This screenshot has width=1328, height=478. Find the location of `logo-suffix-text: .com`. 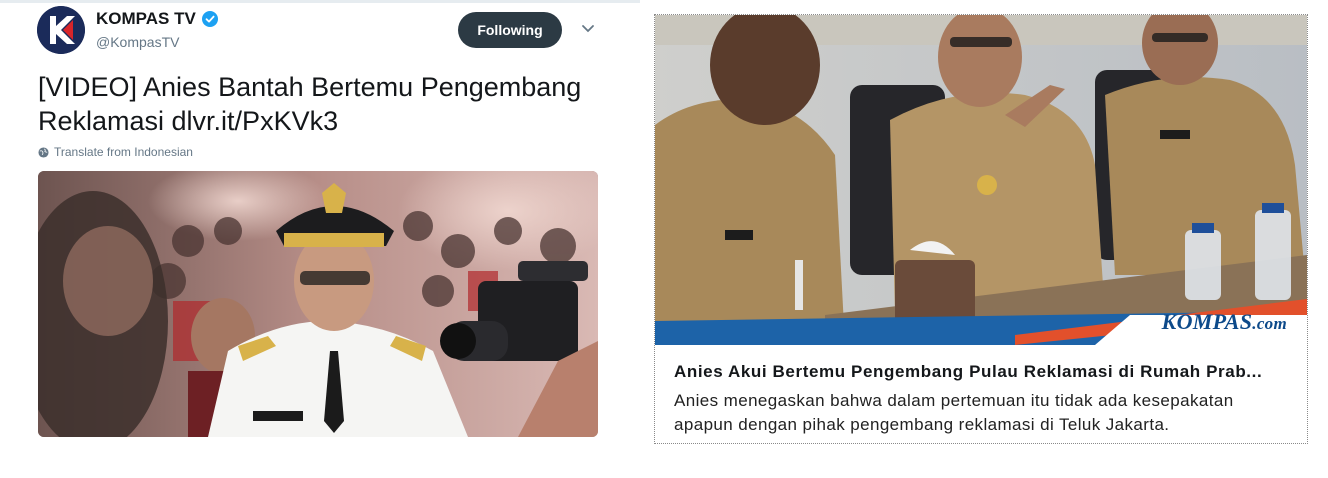

logo-suffix-text: .com is located at coordinates (1269, 323).